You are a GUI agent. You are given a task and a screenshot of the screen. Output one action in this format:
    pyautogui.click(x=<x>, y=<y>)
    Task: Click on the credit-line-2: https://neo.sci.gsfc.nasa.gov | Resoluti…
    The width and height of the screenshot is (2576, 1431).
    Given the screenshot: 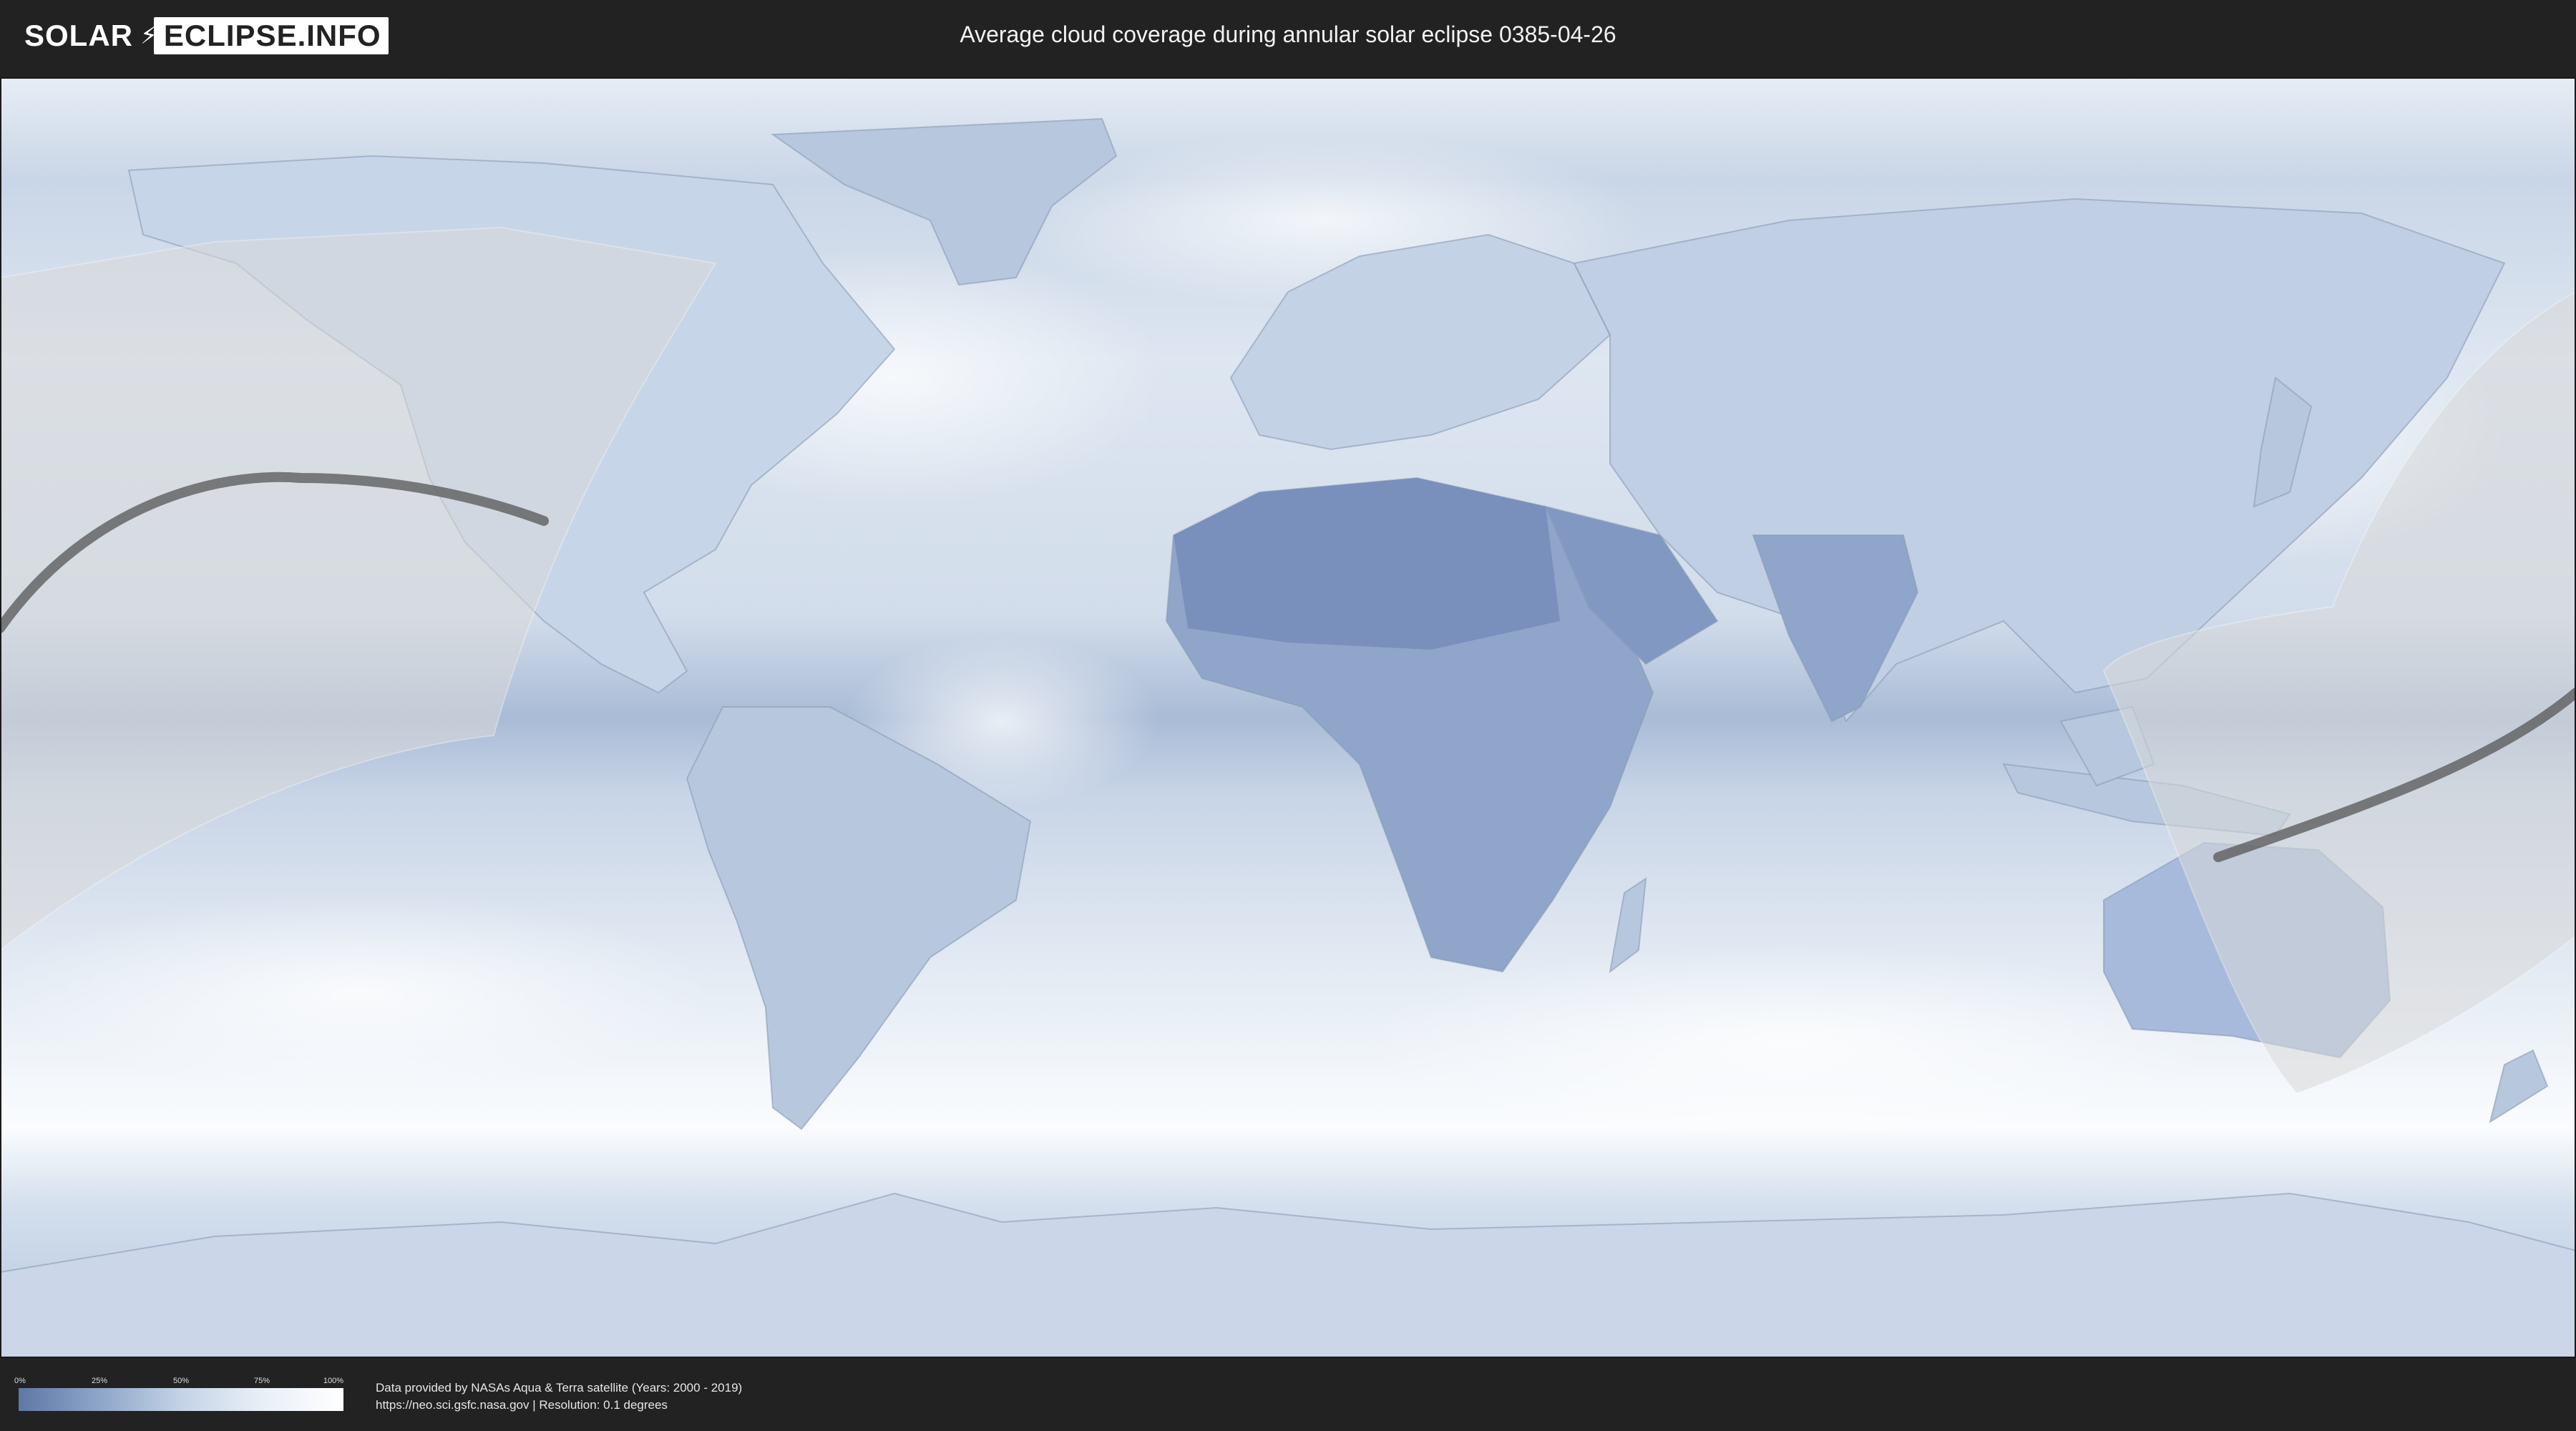 What is the action you would take?
    pyautogui.click(x=559, y=1405)
    